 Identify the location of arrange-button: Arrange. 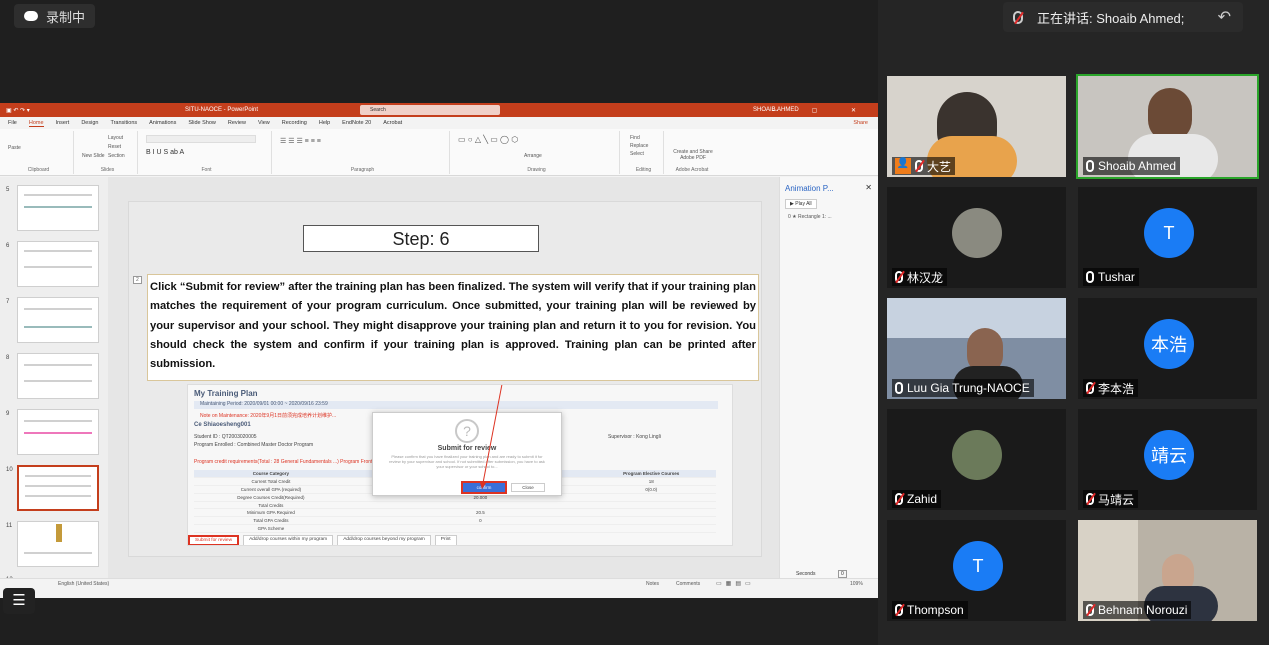
(533, 156).